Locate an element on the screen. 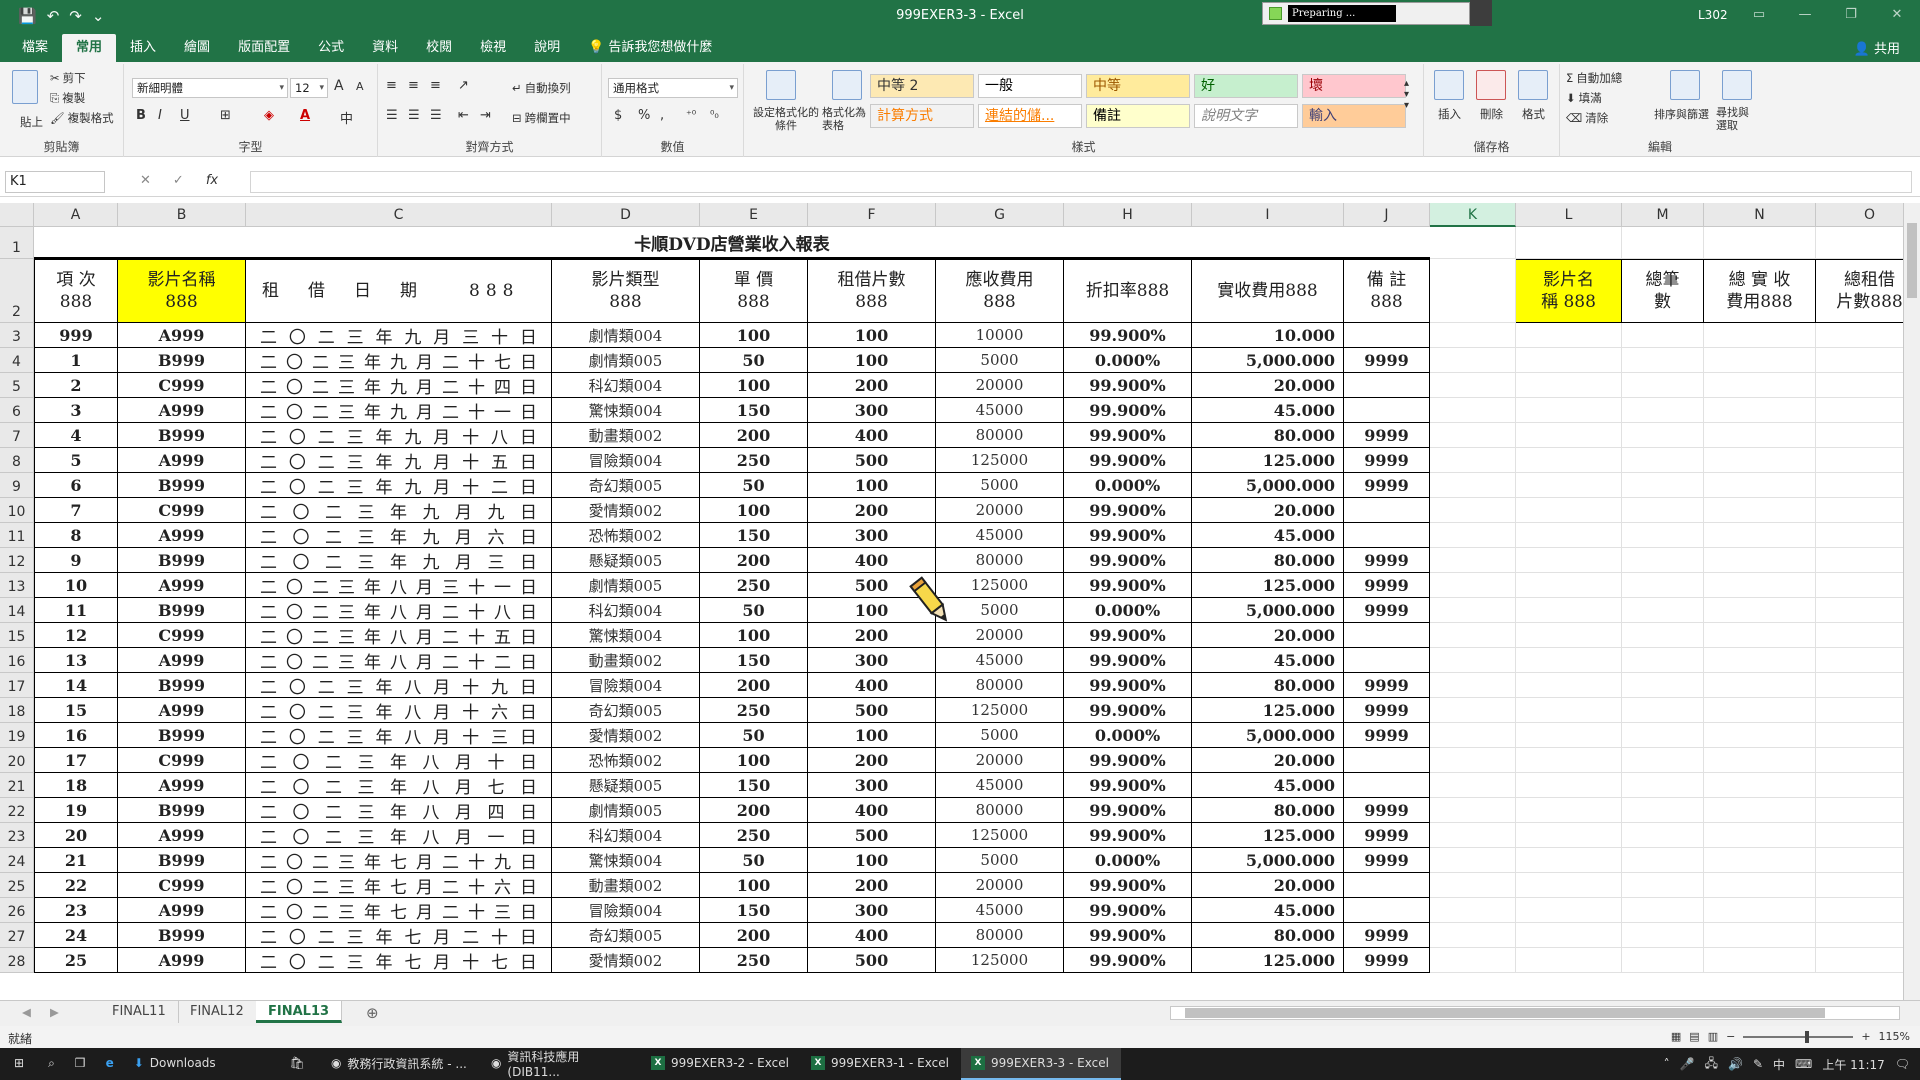 The width and height of the screenshot is (1920, 1080). data-cell-e: 50 is located at coordinates (754, 360).